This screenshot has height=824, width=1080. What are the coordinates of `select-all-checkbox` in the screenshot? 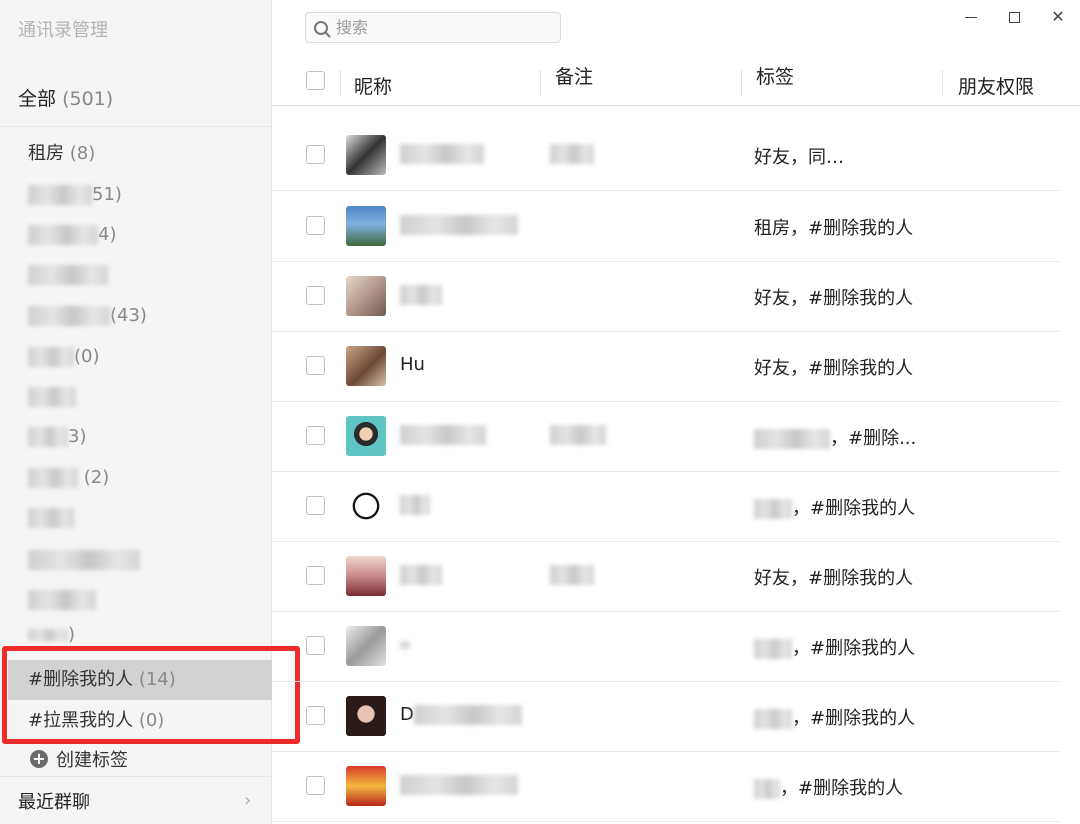 It's located at (315, 80).